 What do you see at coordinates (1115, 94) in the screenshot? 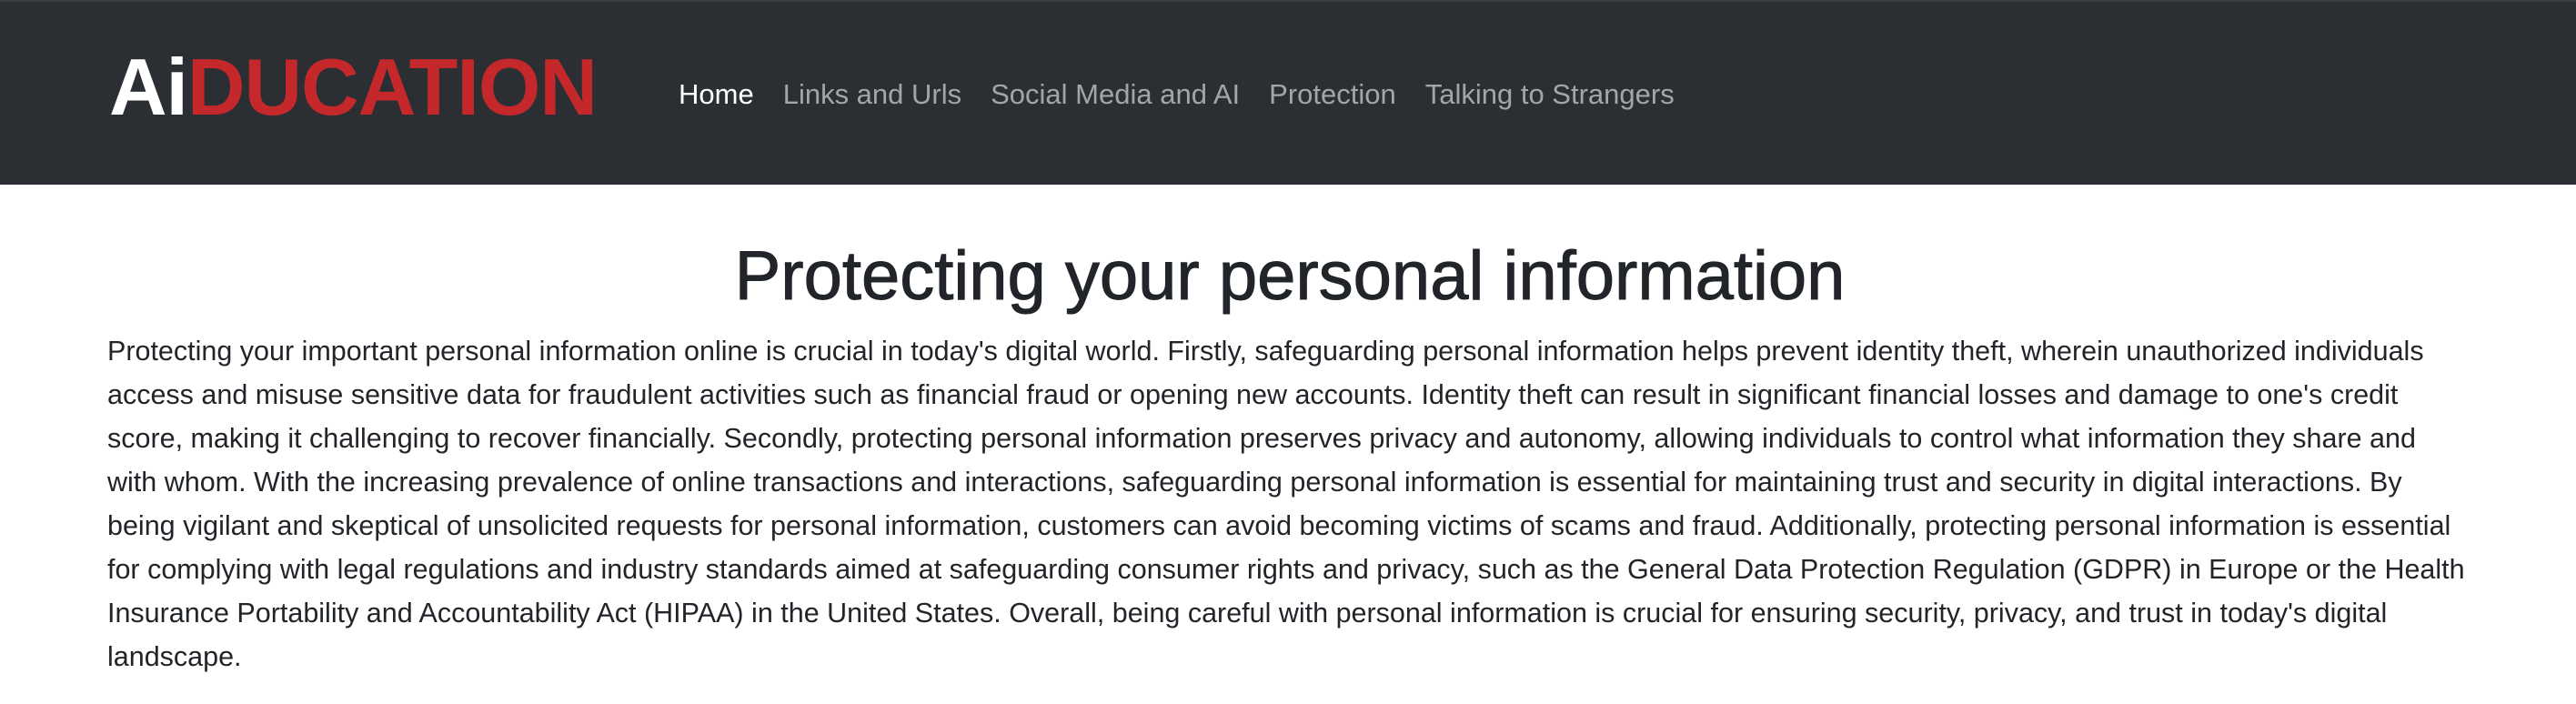
I see `nav-link-social-media-and-ai: Social Media and AI` at bounding box center [1115, 94].